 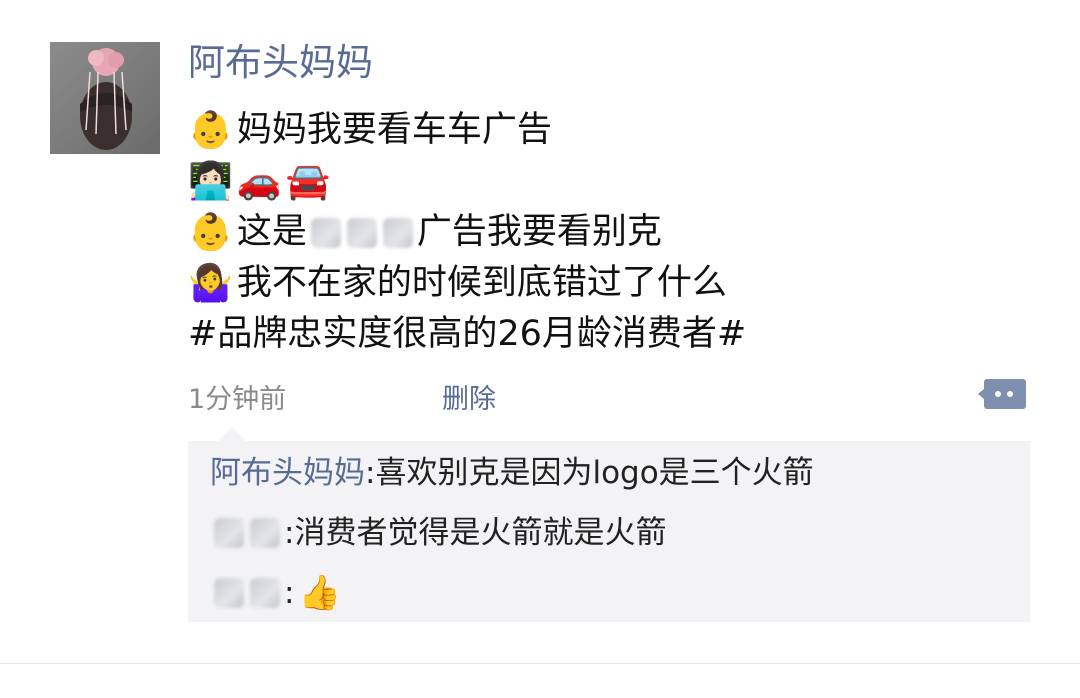 I want to click on avatar-image, so click(x=105, y=98).